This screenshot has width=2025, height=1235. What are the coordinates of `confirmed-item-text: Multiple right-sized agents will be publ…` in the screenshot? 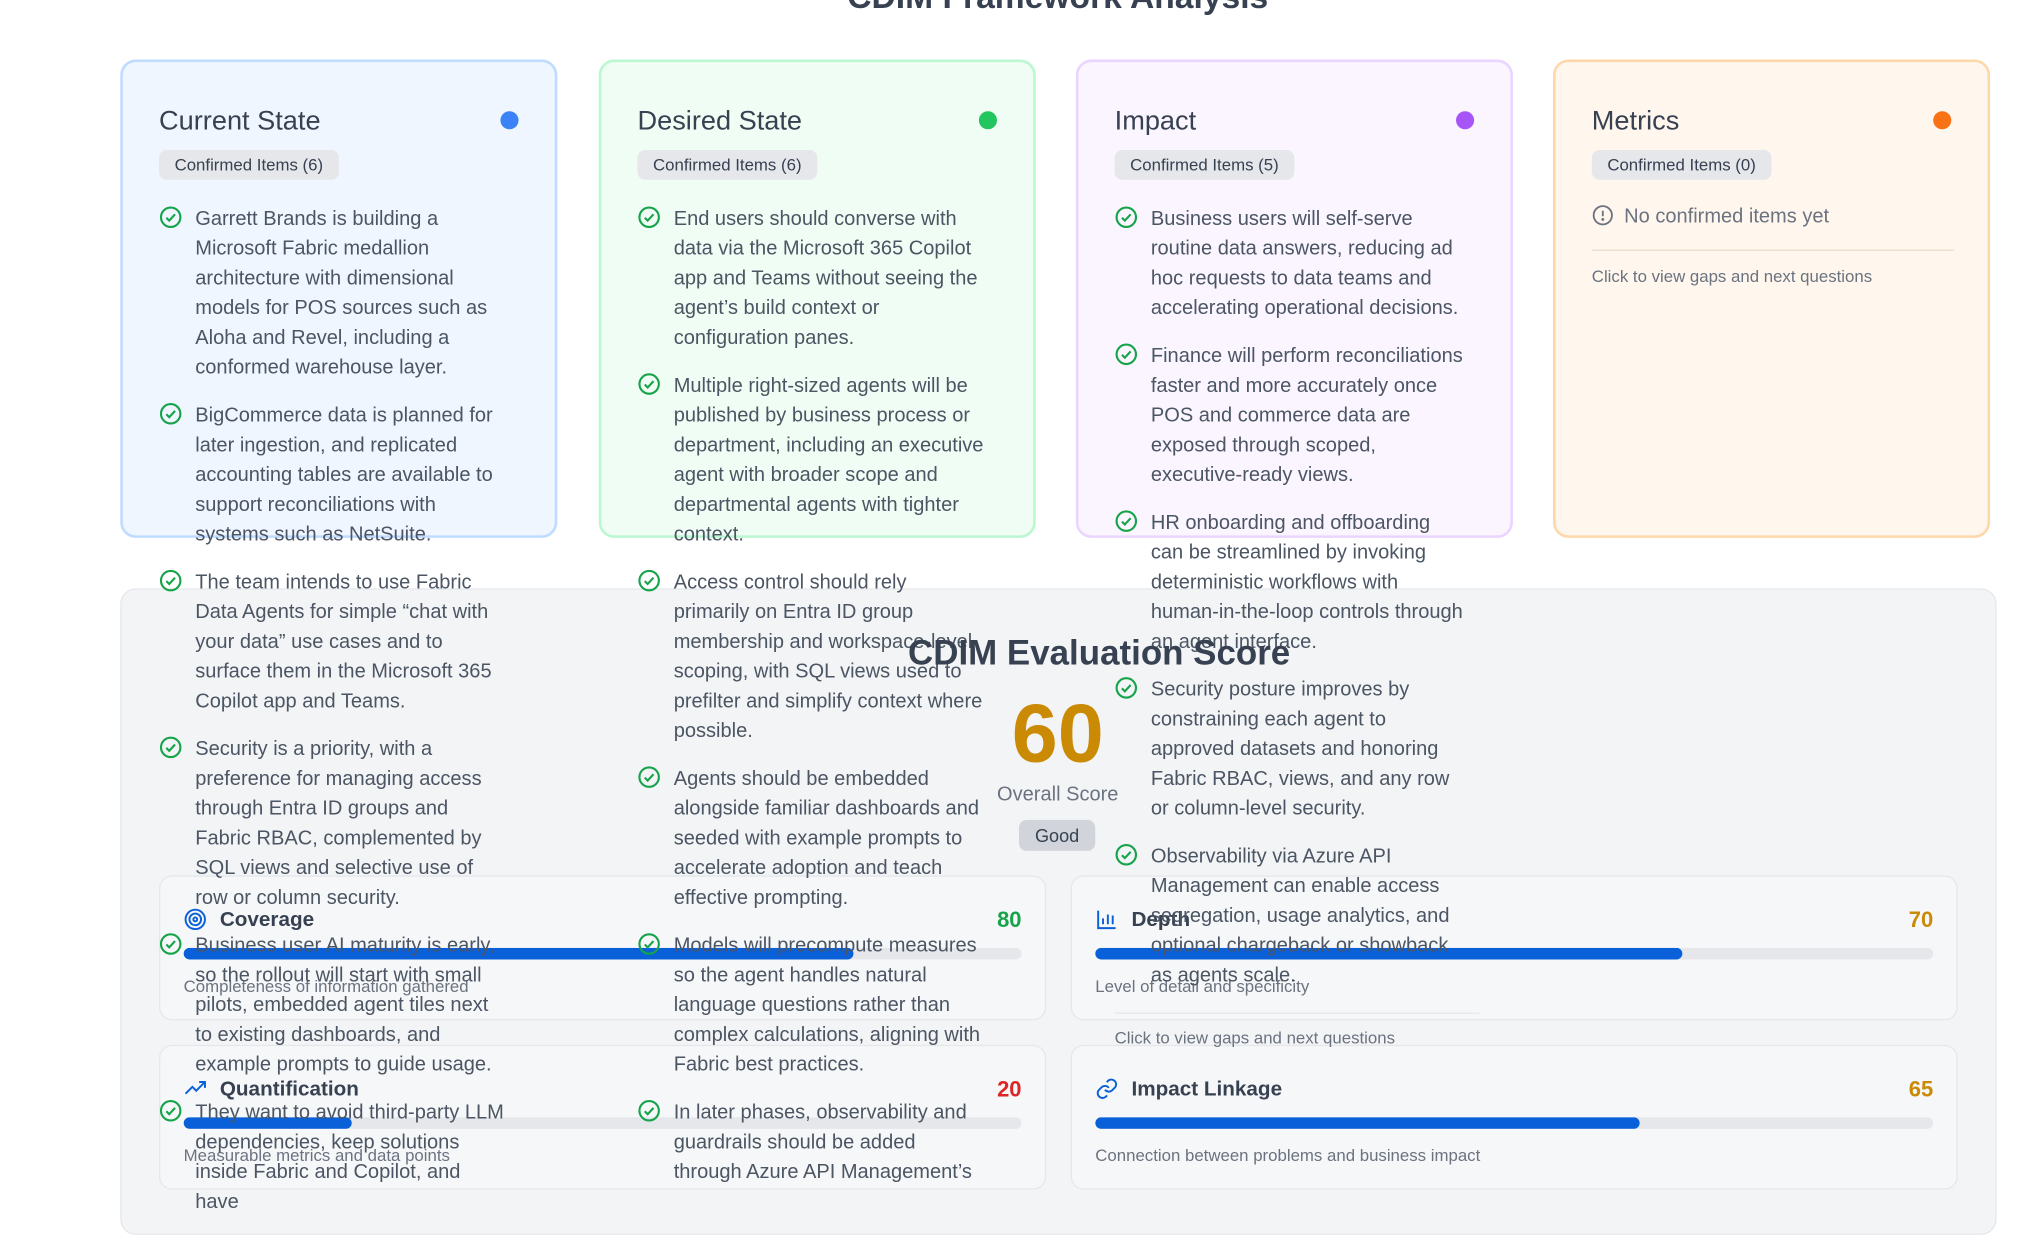 It's located at (828, 460).